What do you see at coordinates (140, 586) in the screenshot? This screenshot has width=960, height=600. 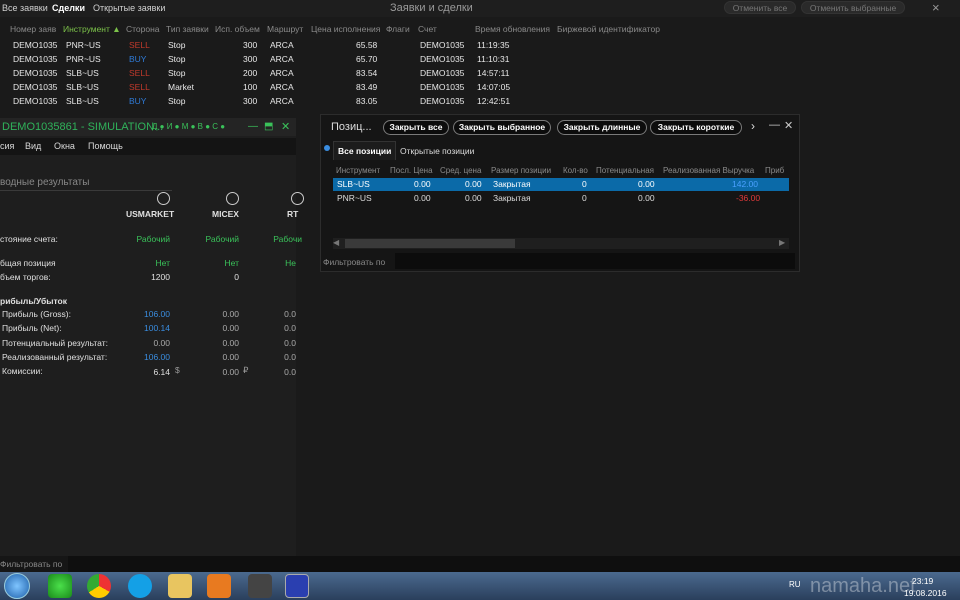 I see `skype-icon` at bounding box center [140, 586].